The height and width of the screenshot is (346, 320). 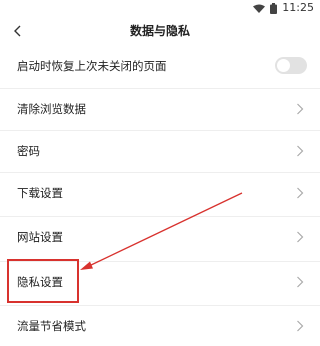 I want to click on setting-row-data-saver-mode: 流量节省模式, so click(x=160, y=325).